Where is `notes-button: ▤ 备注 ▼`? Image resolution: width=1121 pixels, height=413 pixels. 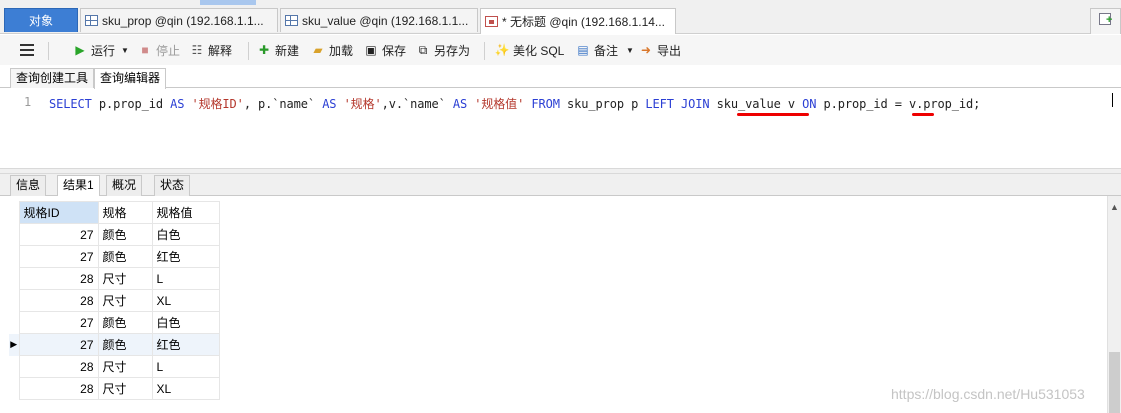 notes-button: ▤ 备注 ▼ is located at coordinates (604, 50).